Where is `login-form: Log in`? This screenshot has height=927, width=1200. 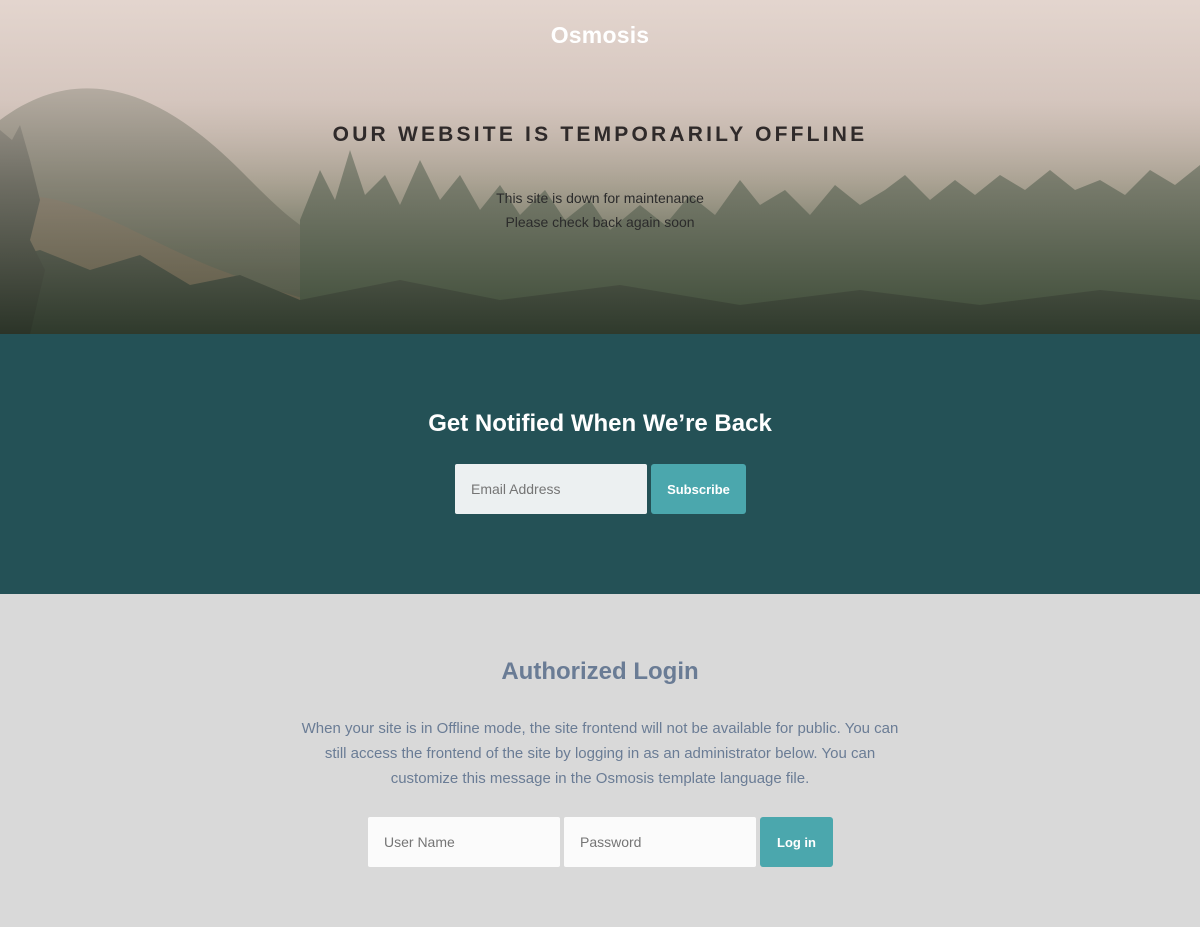 login-form: Log in is located at coordinates (600, 842).